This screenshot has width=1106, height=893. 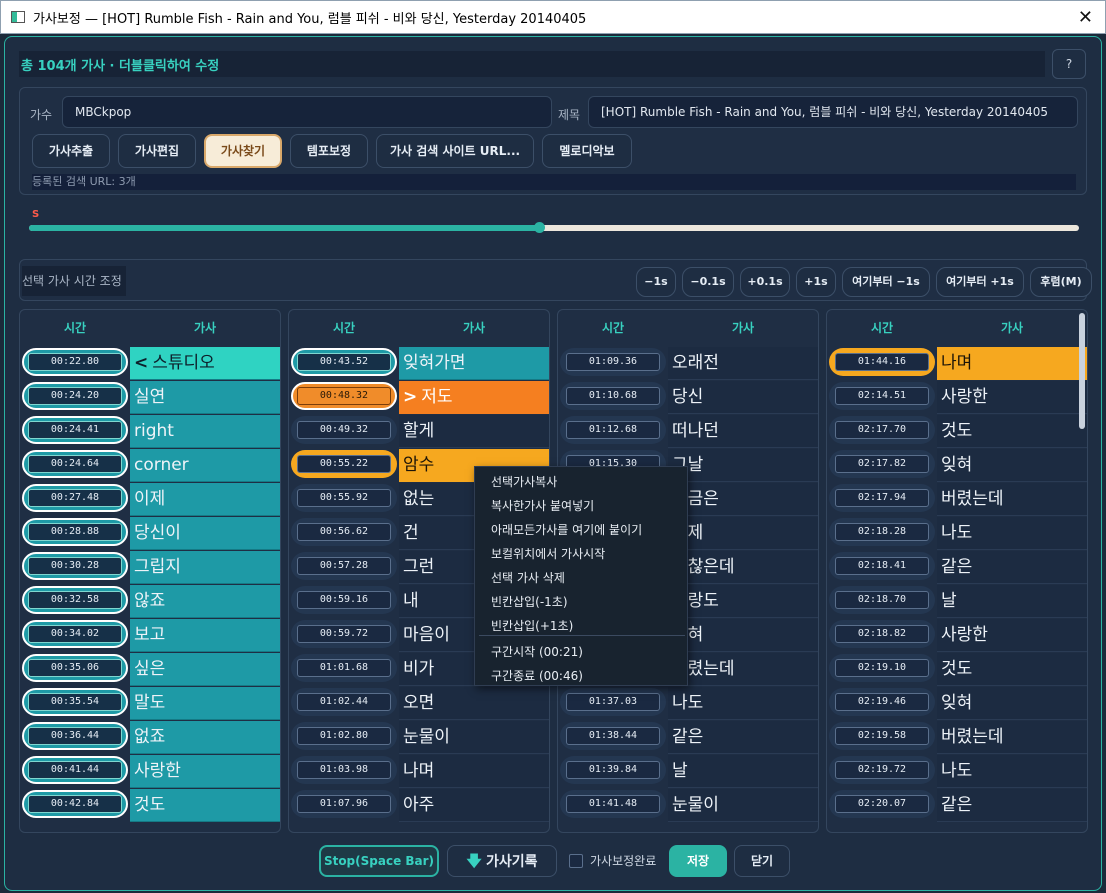 I want to click on timestamp-box: 00:30.28, so click(x=75, y=566).